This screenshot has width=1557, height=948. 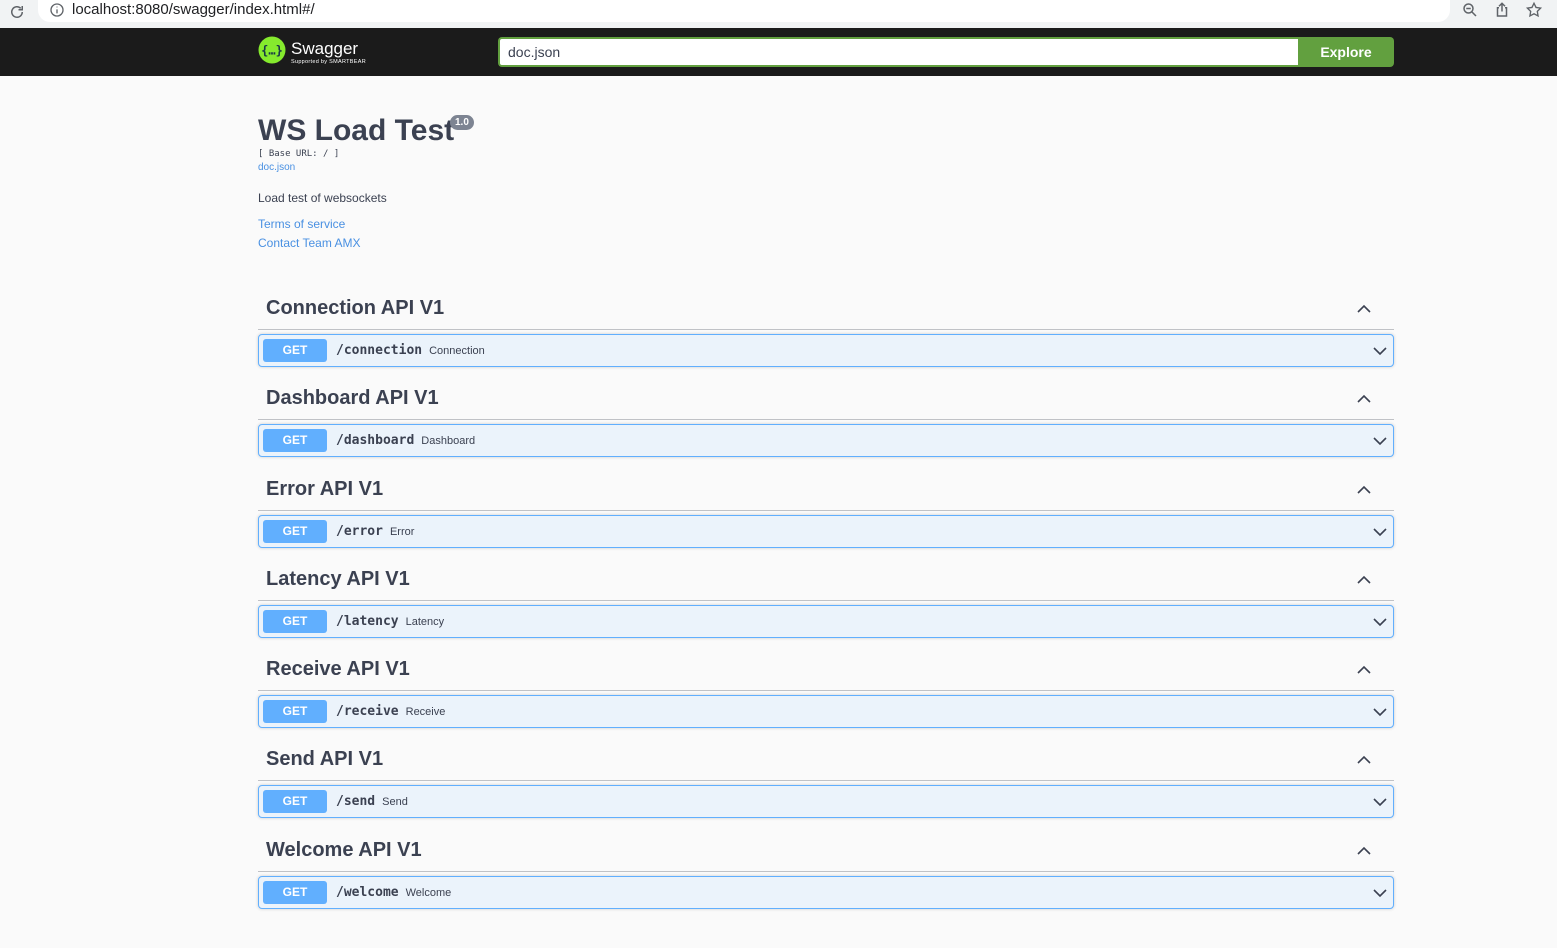 What do you see at coordinates (338, 579) in the screenshot?
I see `tag-title: Latency API V1` at bounding box center [338, 579].